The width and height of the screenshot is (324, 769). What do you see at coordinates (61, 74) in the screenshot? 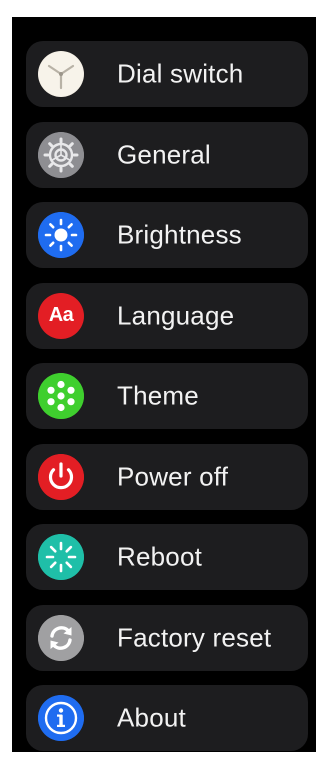
I see `clock-face-icon` at bounding box center [61, 74].